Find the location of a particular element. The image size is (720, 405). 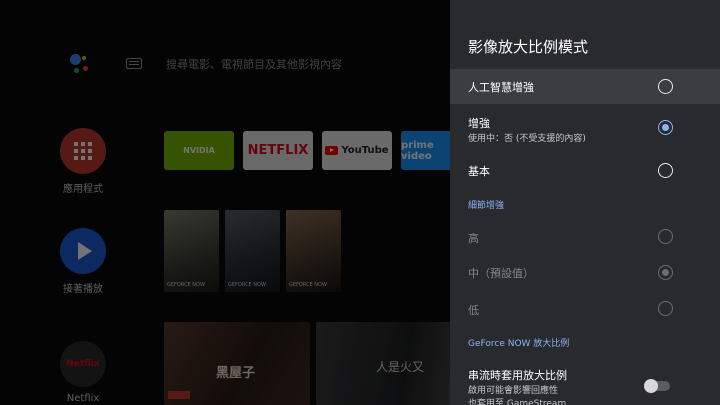

side-item-label: 應用程式 is located at coordinates (83, 189).